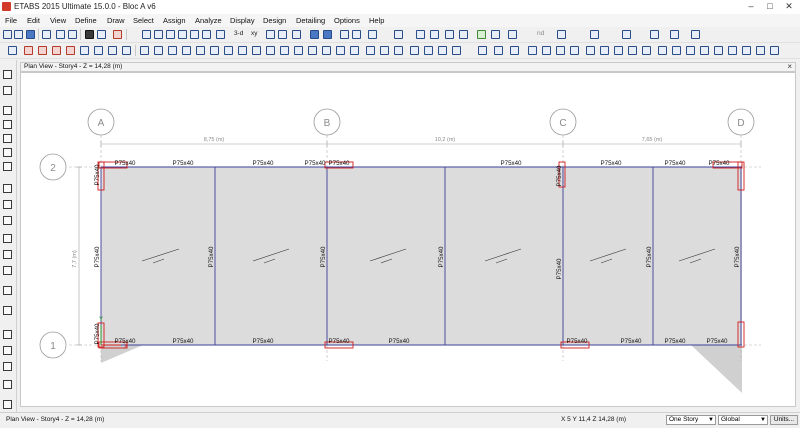 The height and width of the screenshot is (428, 800). Describe the element at coordinates (60, 34) in the screenshot. I see `undo-icon` at that location.